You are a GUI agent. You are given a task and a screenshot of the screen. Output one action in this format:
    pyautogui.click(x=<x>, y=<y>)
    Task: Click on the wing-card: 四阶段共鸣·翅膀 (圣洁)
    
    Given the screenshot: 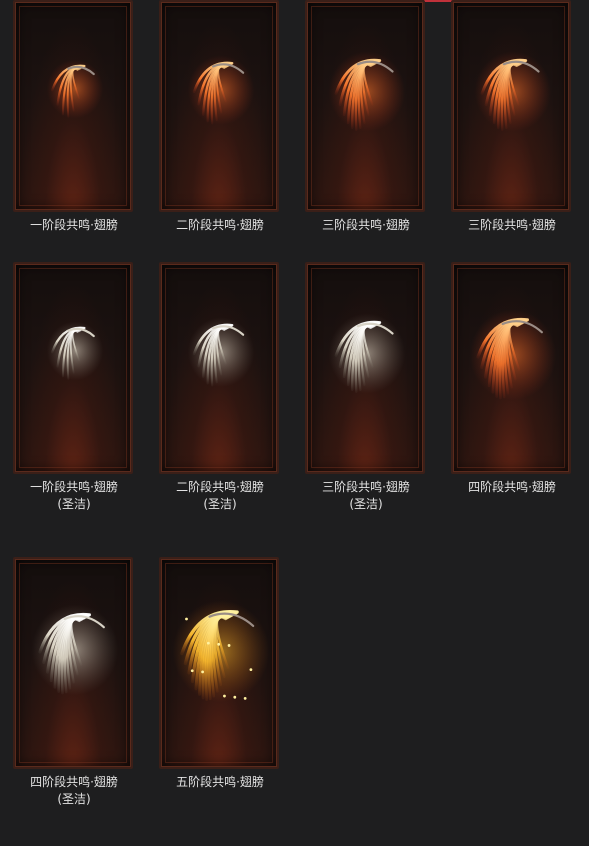 What is the action you would take?
    pyautogui.click(x=74, y=682)
    